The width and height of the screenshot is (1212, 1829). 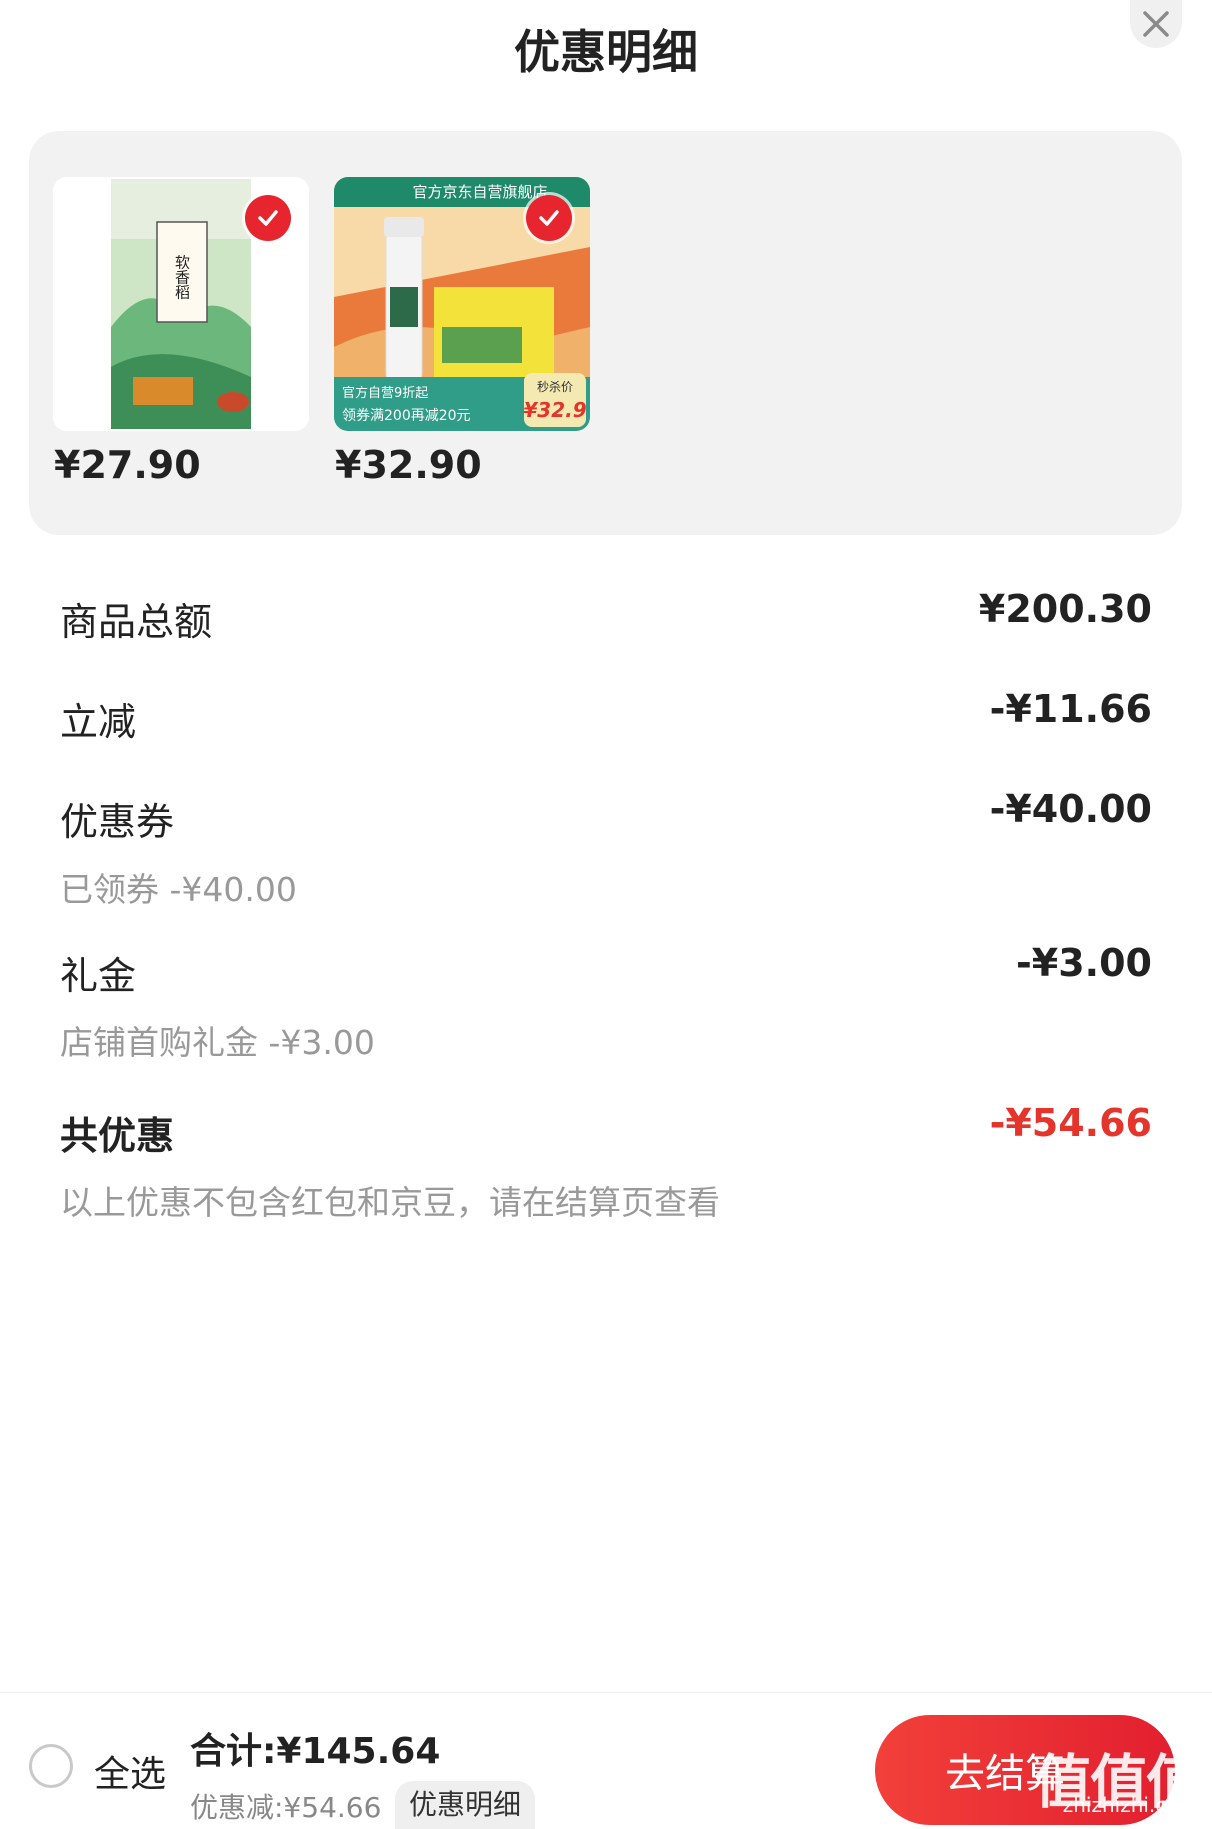 I want to click on gift-sub: 店铺首购礼金 -¥3.00, so click(x=217, y=1042).